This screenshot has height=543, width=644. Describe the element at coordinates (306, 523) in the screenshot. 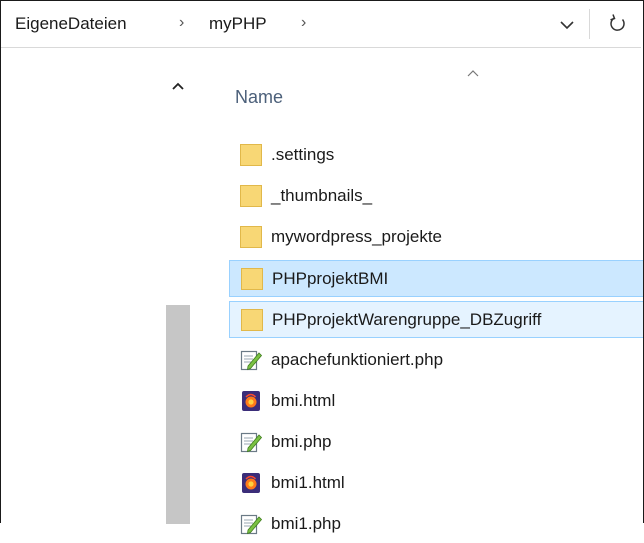

I see `file-name: bmi1.php` at that location.